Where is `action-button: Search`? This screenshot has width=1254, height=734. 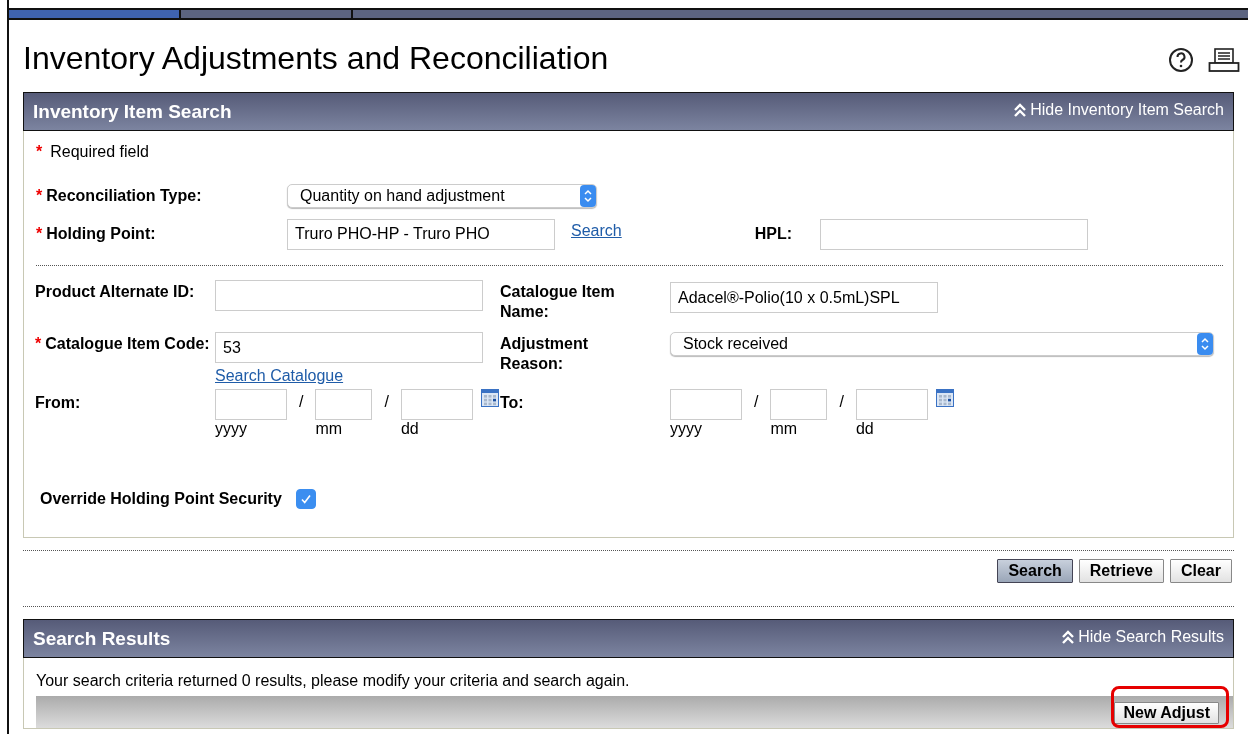 action-button: Search is located at coordinates (1035, 571).